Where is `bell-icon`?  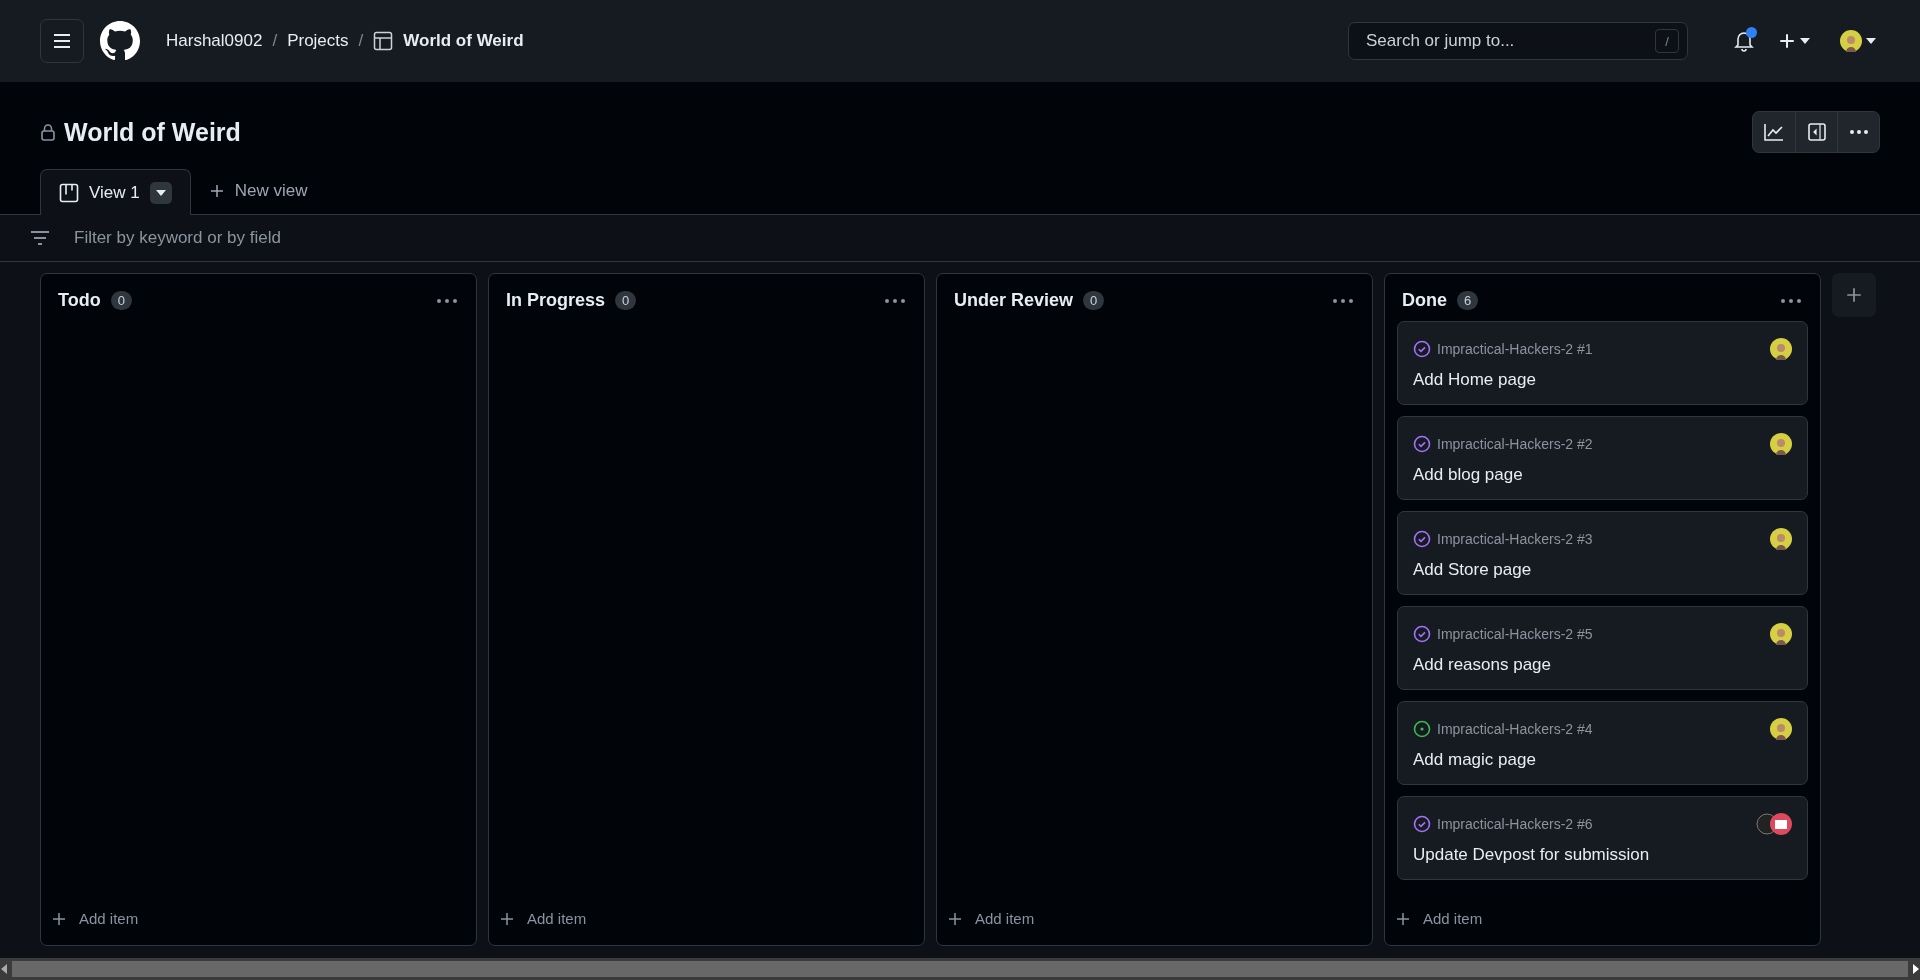 bell-icon is located at coordinates (1744, 41).